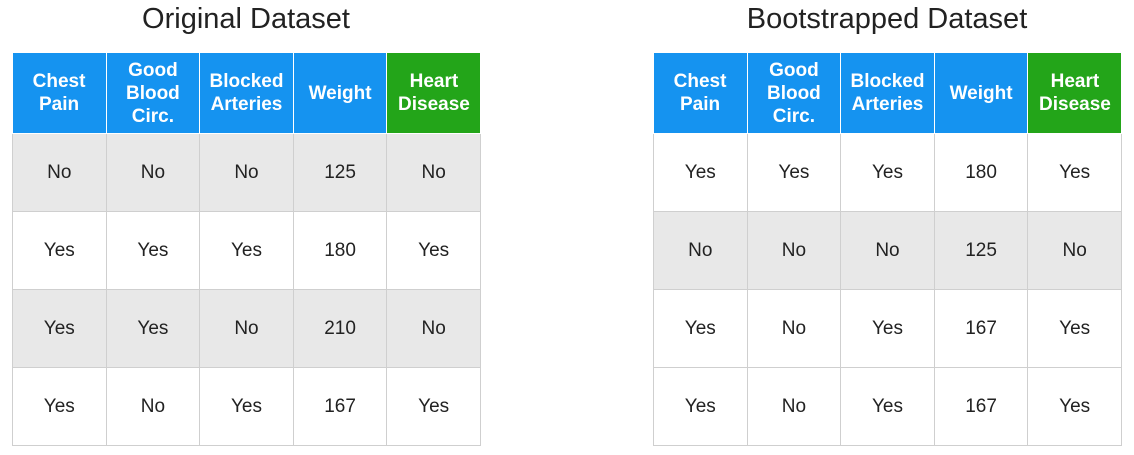 The image size is (1134, 455). I want to click on original-dataset-title: Original Dataset, so click(246, 19).